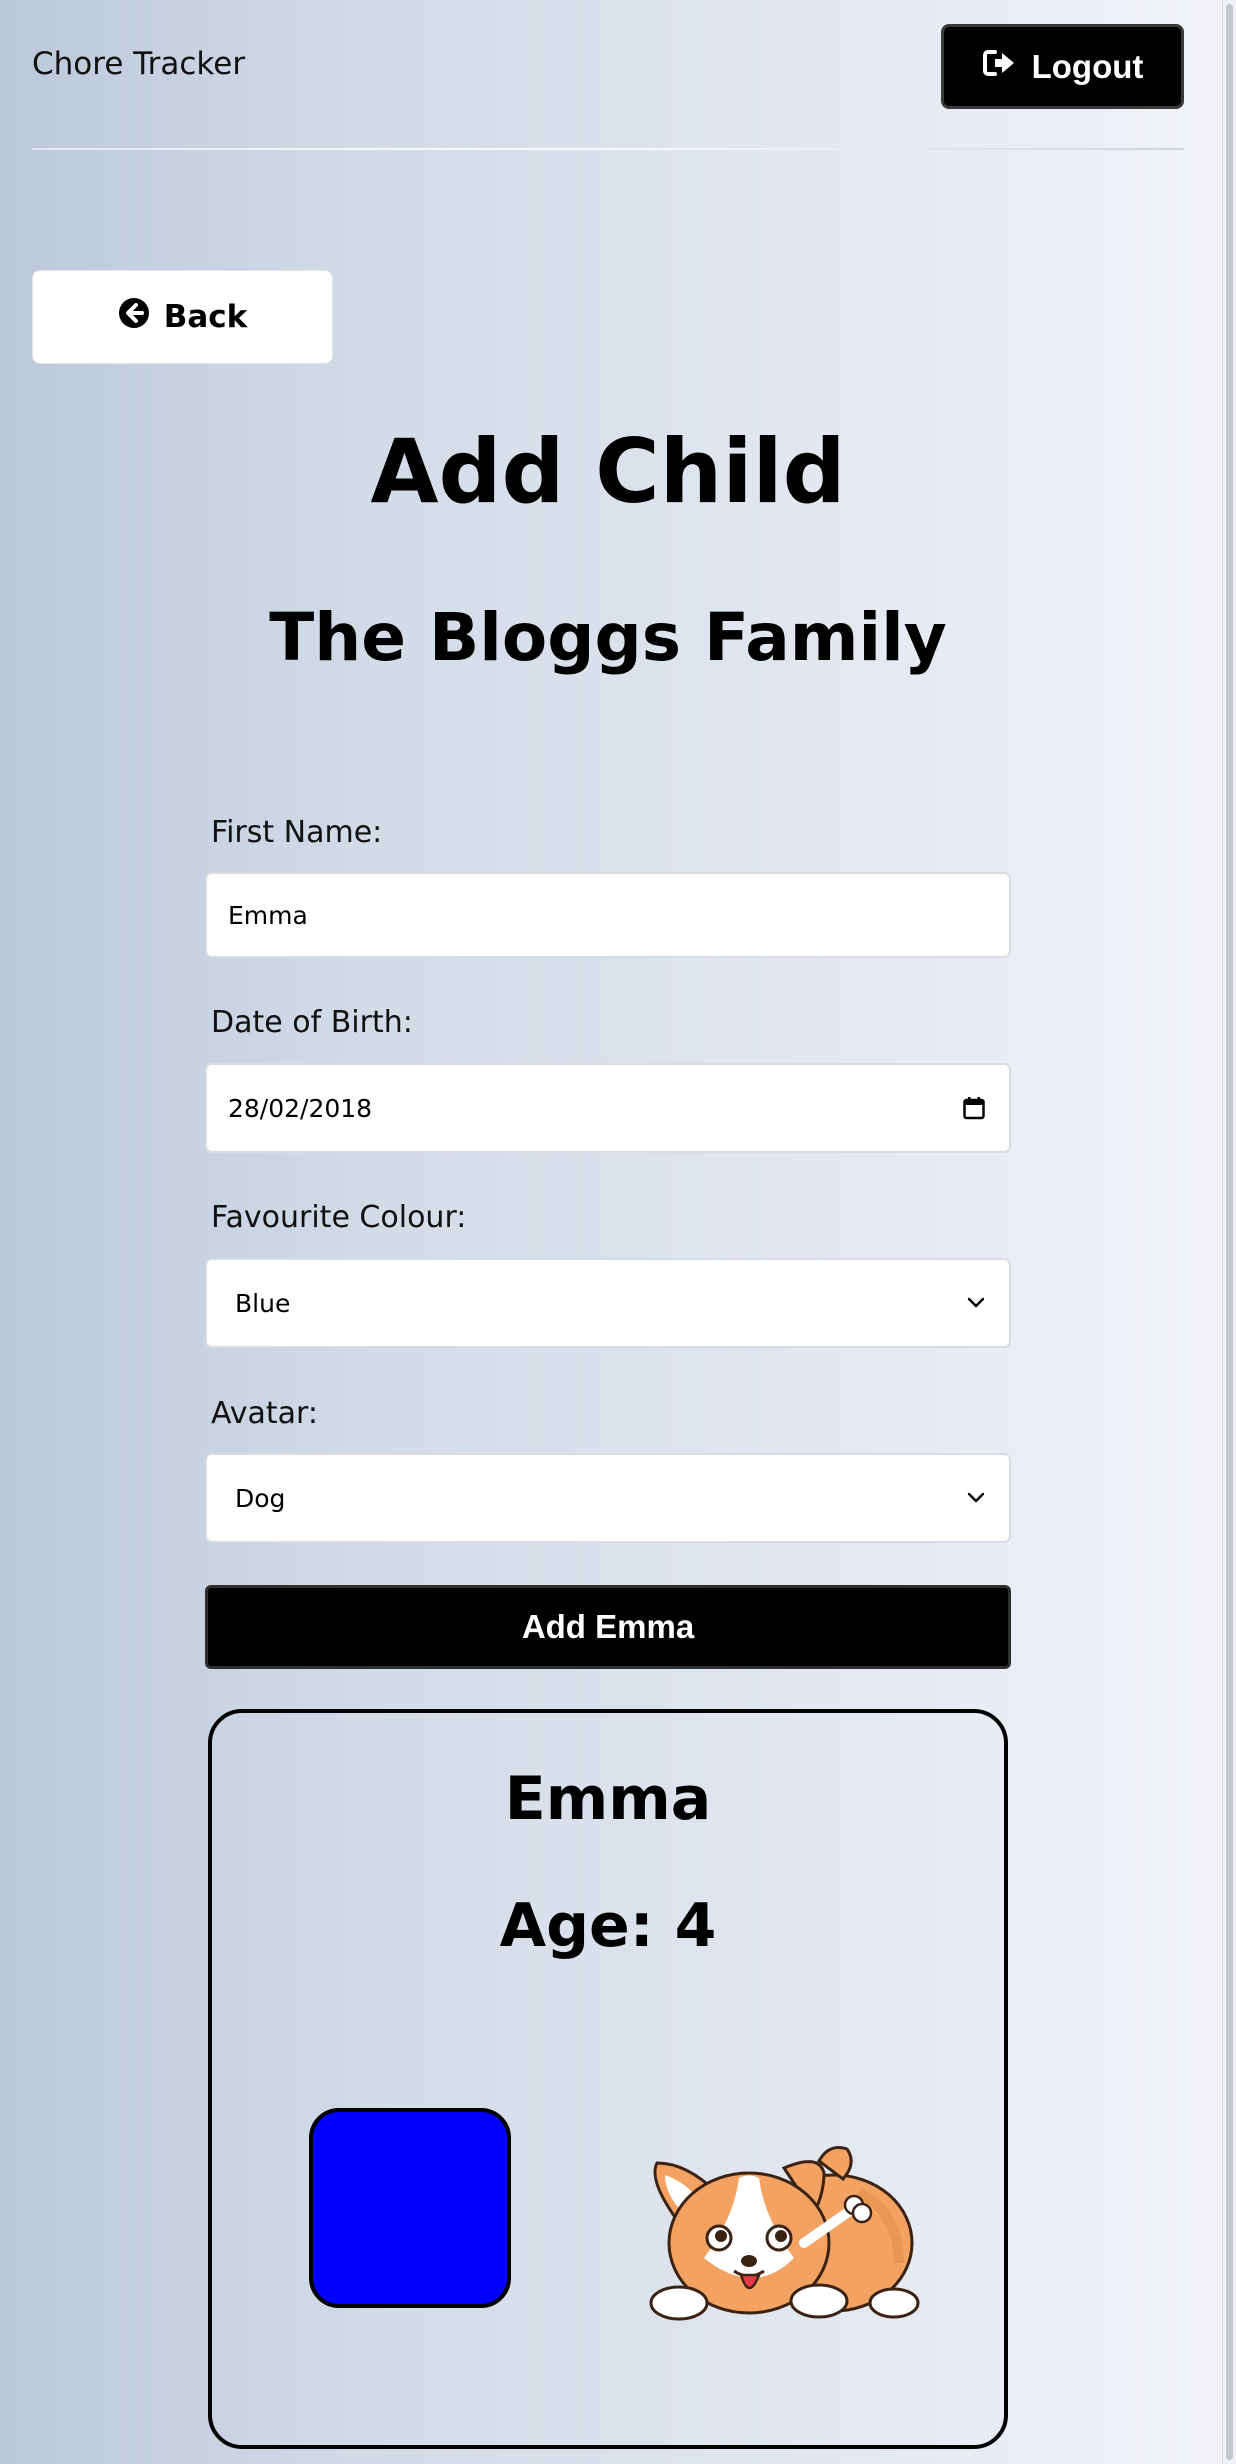  I want to click on scrollbar-thumb, so click(1229, 1232).